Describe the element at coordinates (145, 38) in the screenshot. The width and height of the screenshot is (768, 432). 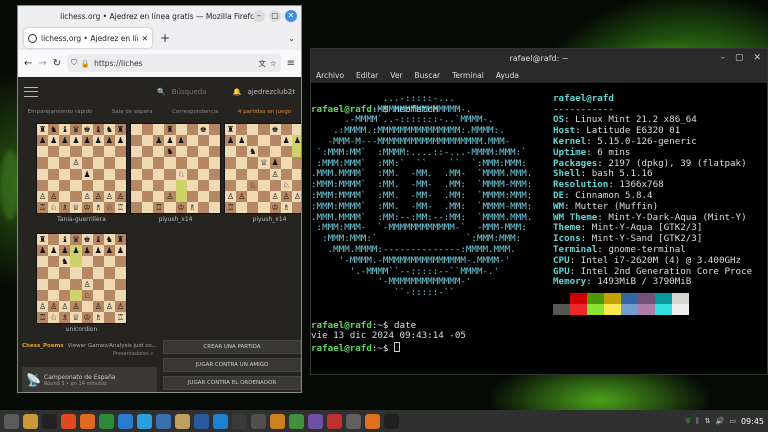
I see `close-tab-icon: ✕` at that location.